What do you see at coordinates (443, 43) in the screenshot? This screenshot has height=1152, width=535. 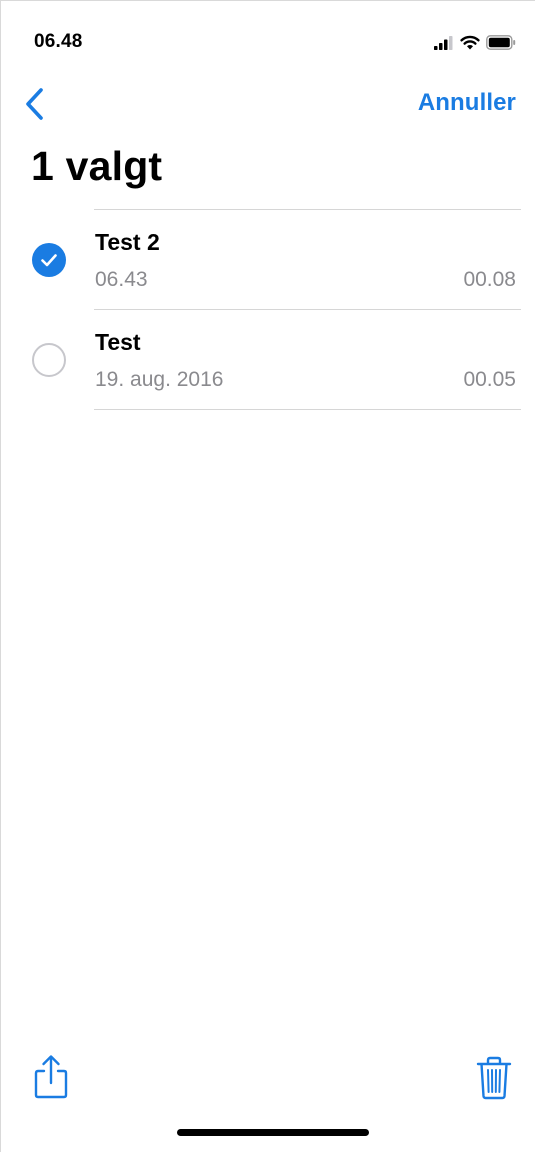 I see `signal-icon` at bounding box center [443, 43].